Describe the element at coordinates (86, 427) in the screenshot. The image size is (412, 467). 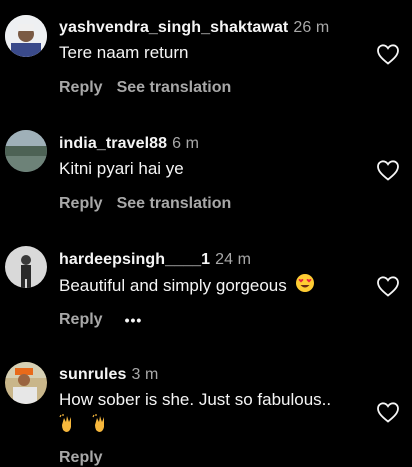
I see `comment-emoji-line` at that location.